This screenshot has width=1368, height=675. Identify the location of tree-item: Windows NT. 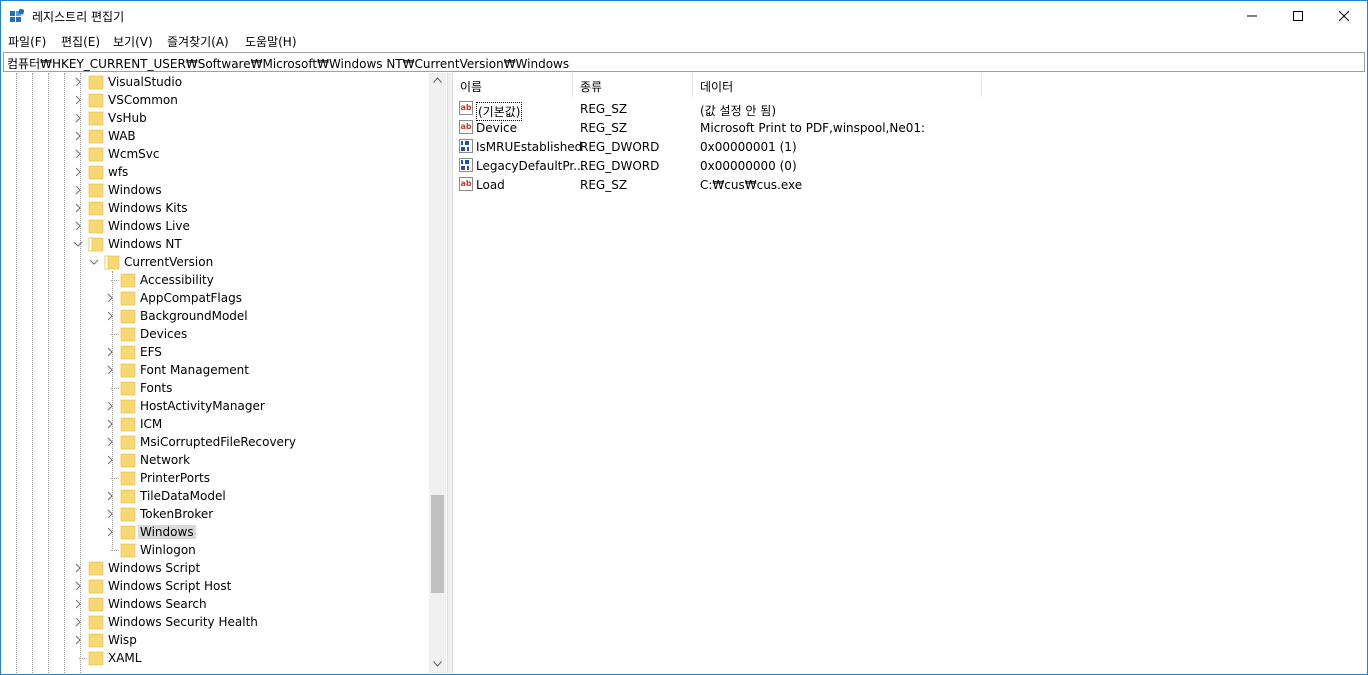
(216, 244).